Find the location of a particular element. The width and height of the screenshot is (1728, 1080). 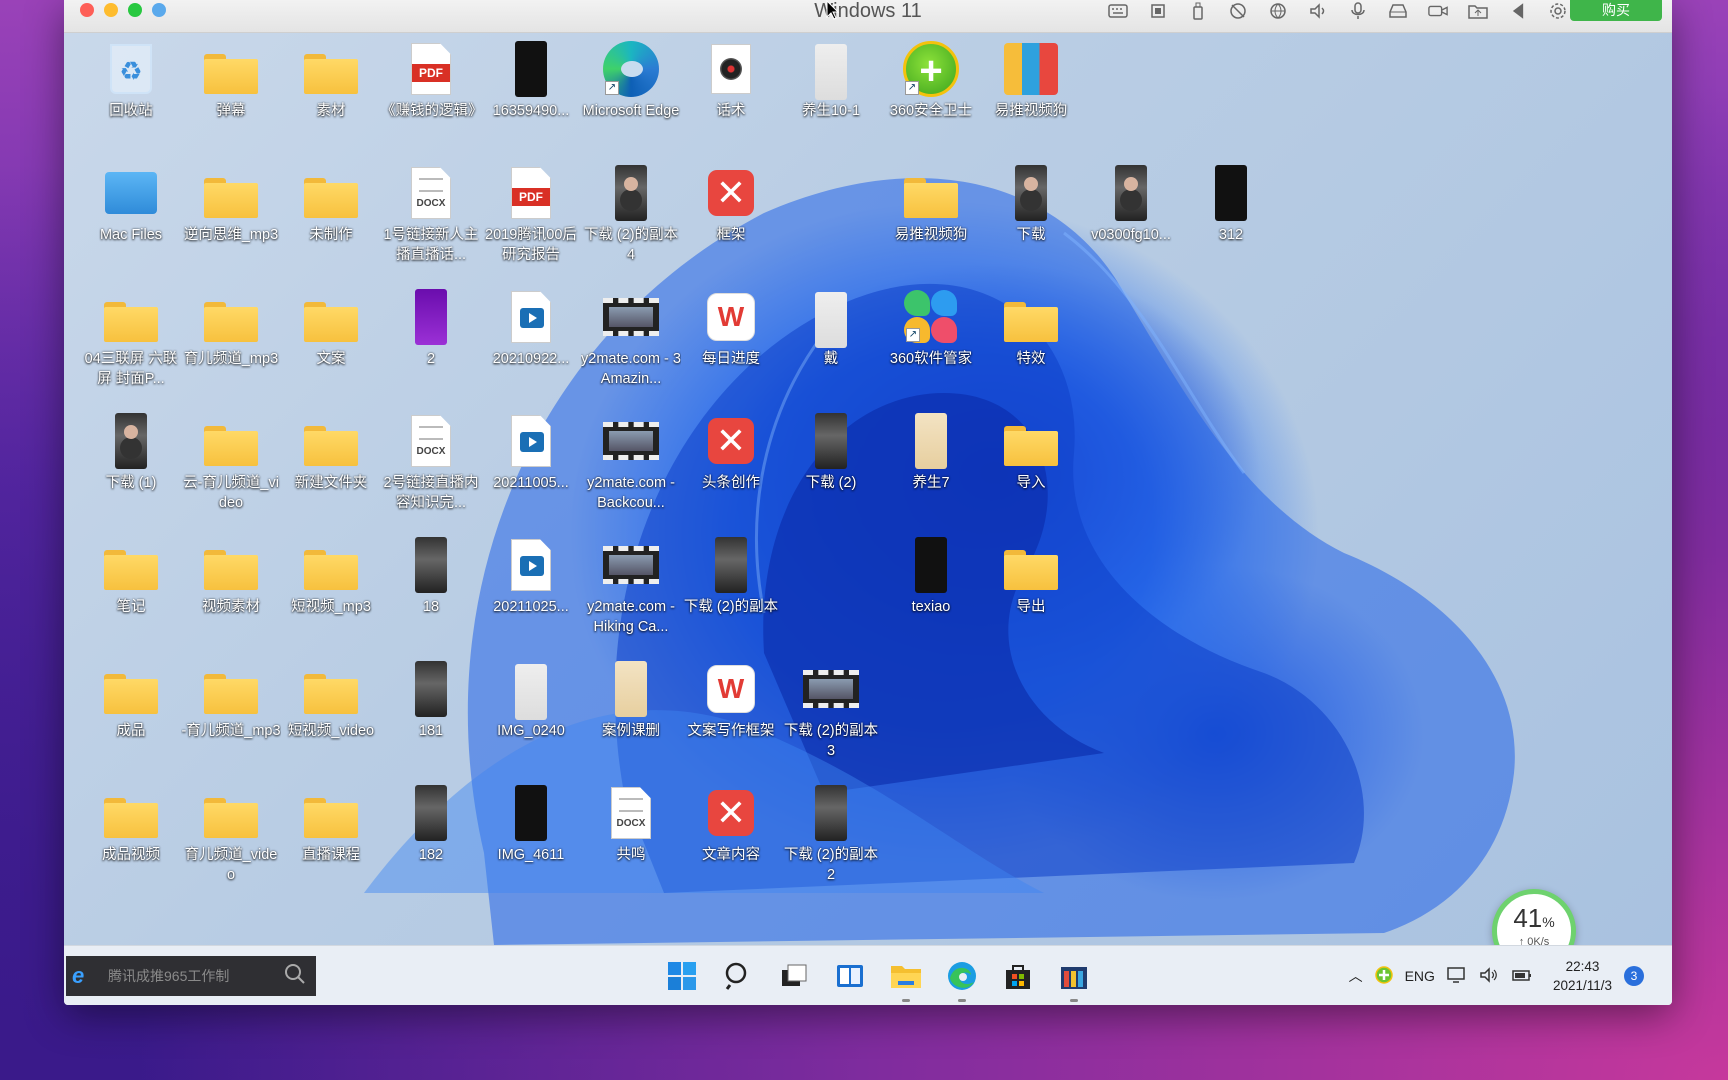

desktop-icon-wenan-kuangjia: W 文案写作框架 is located at coordinates (731, 700).